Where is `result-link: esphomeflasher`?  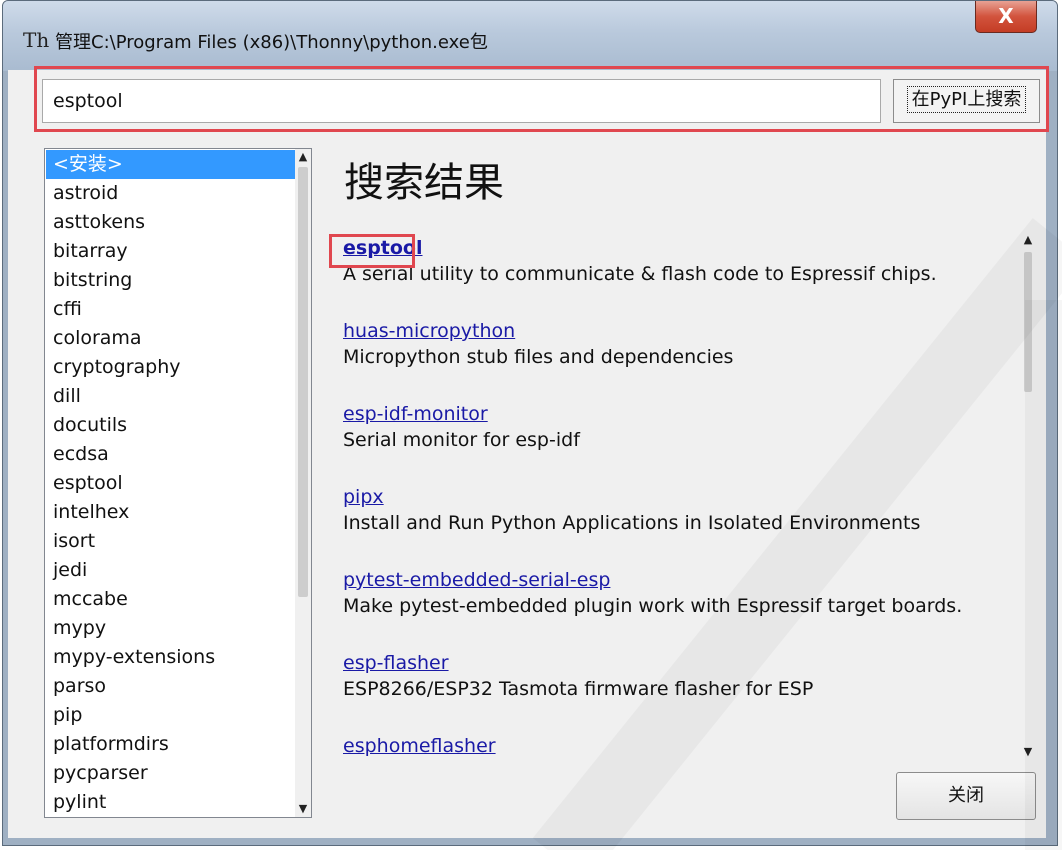
result-link: esphomeflasher is located at coordinates (419, 746).